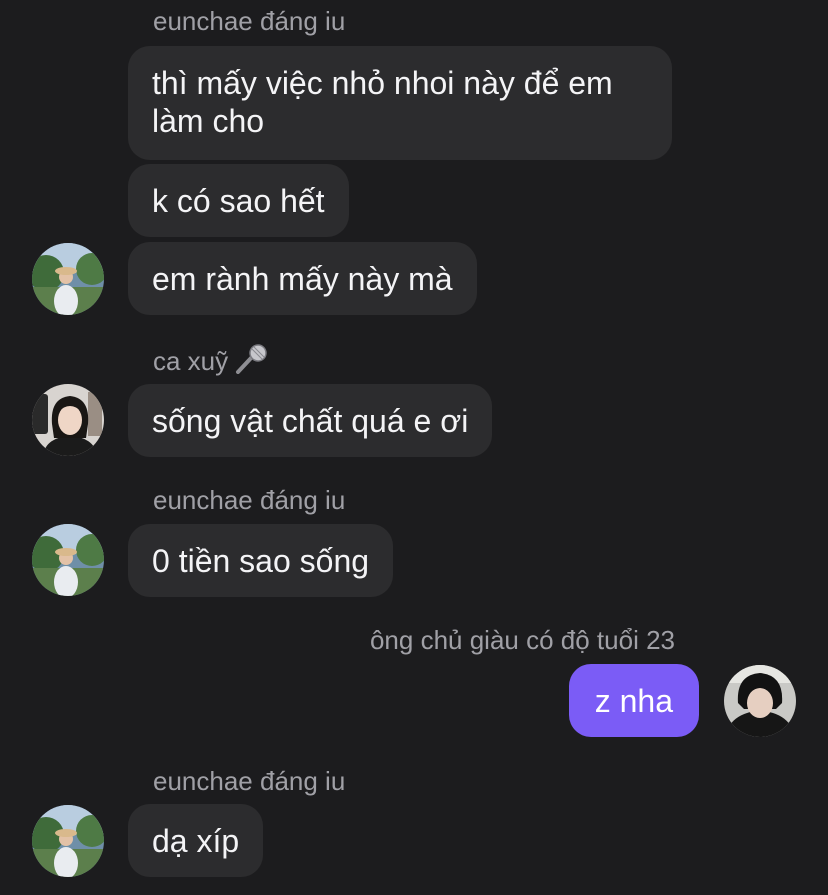 The width and height of the screenshot is (828, 895). I want to click on avatar-self, so click(760, 701).